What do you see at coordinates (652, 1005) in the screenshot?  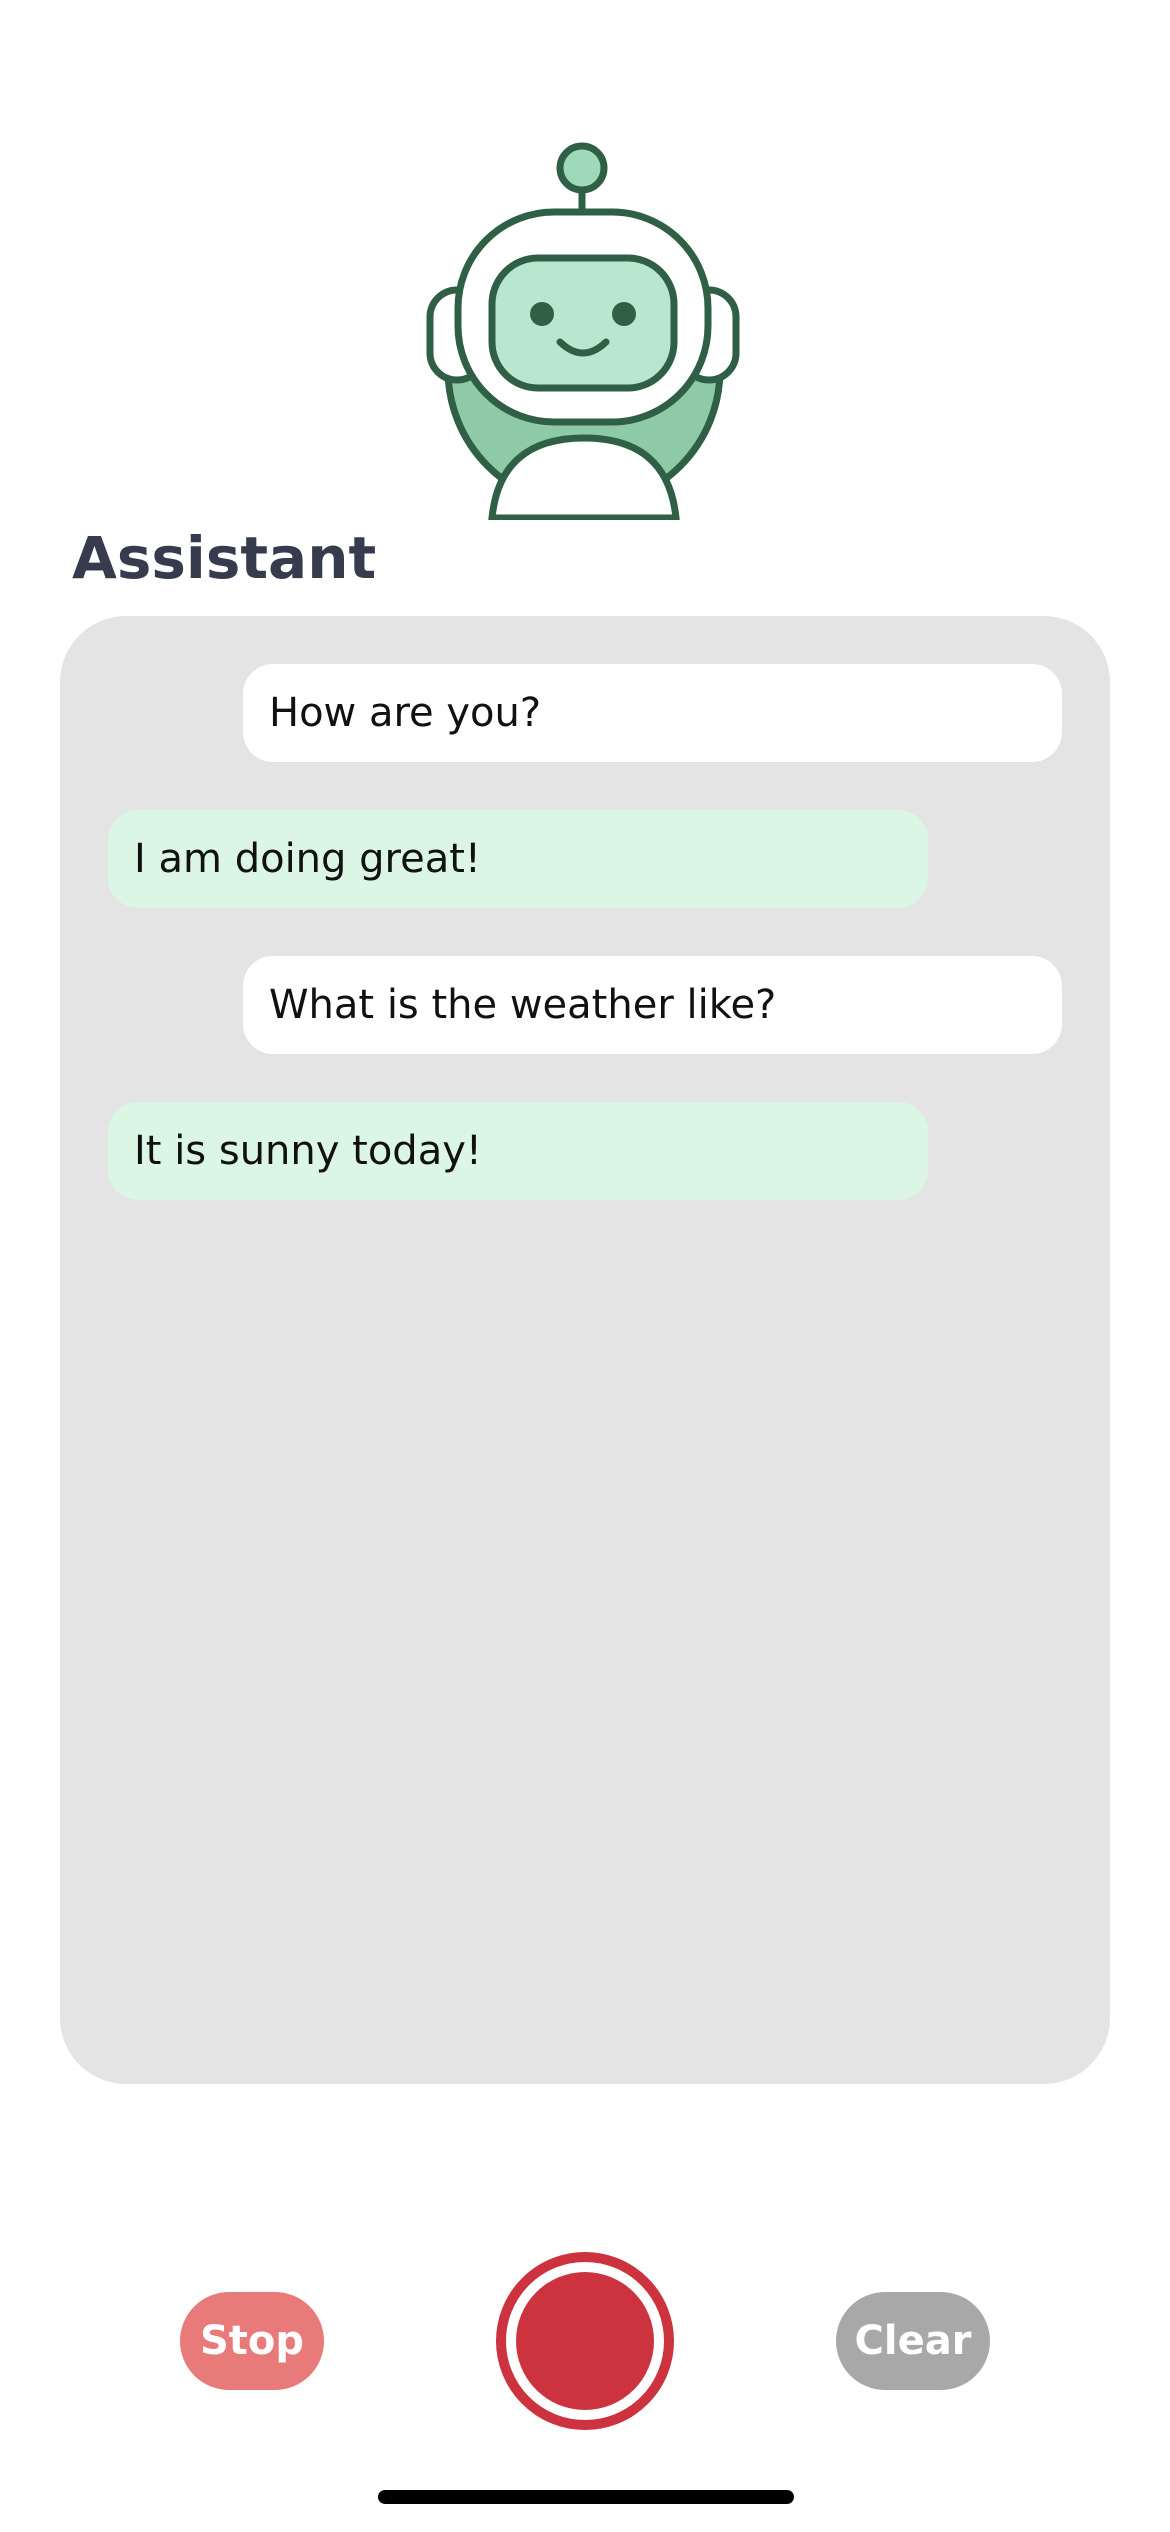 I see `user-message-bubble: What is the weather like?` at bounding box center [652, 1005].